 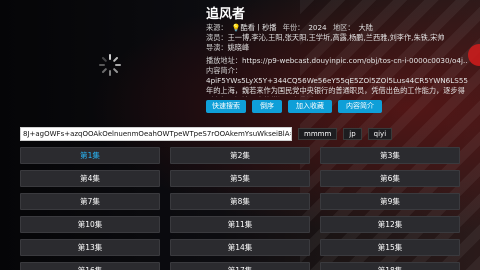 I want to click on episode-button: 第2集, so click(x=240, y=155).